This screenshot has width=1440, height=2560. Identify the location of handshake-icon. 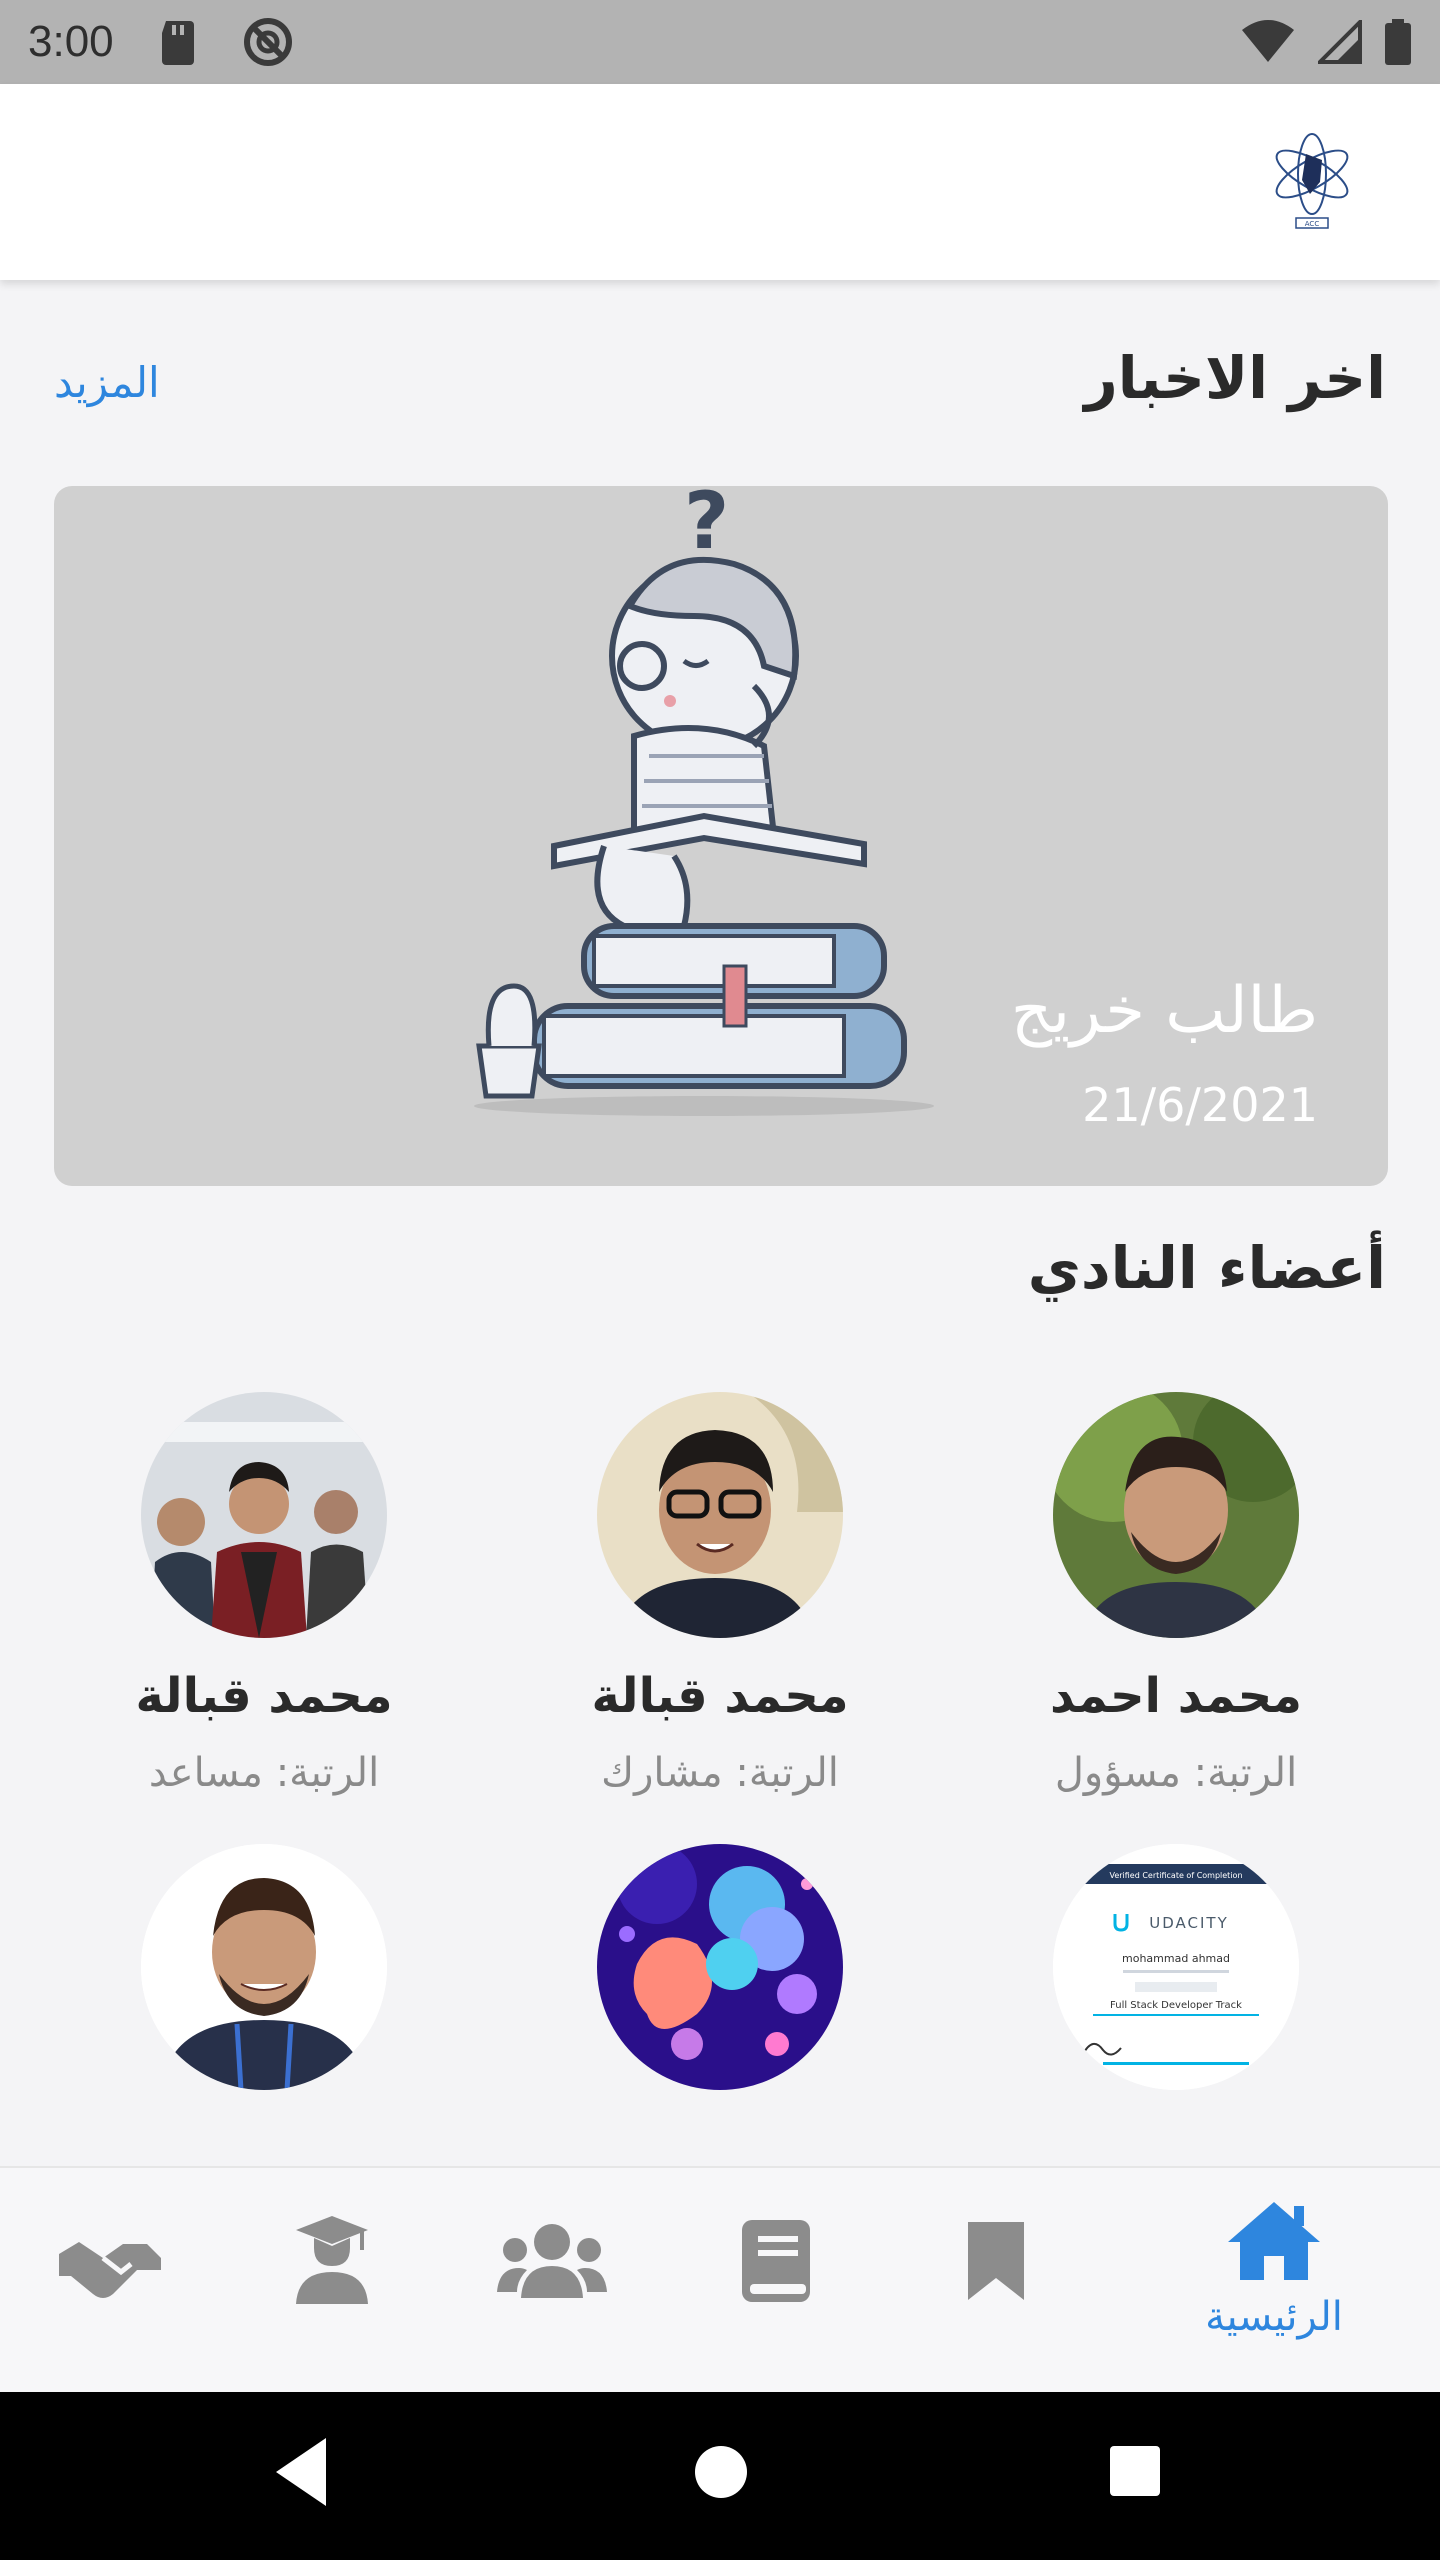
(110, 2270).